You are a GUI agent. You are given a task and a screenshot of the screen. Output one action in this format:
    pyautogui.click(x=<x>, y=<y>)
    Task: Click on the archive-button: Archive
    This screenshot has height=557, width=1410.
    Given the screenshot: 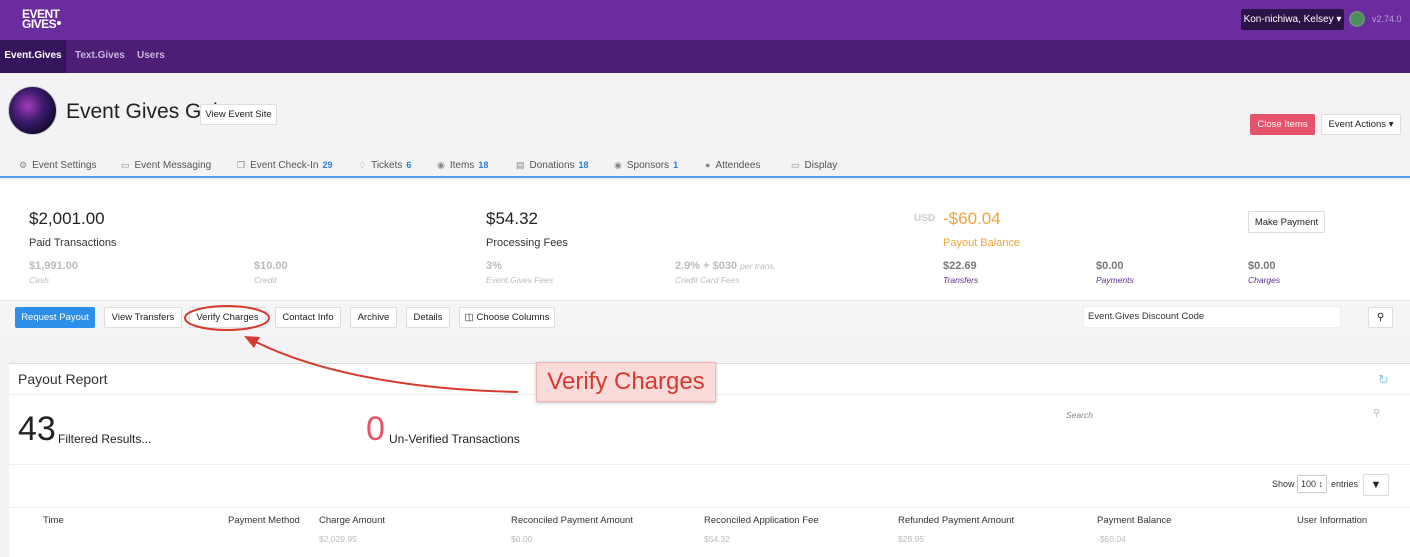 What is the action you would take?
    pyautogui.click(x=373, y=317)
    